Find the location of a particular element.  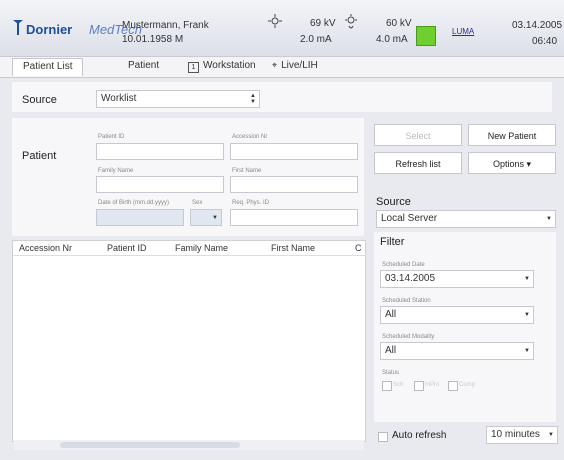

tab-workstation: 1 Workstation is located at coordinates (222, 66).